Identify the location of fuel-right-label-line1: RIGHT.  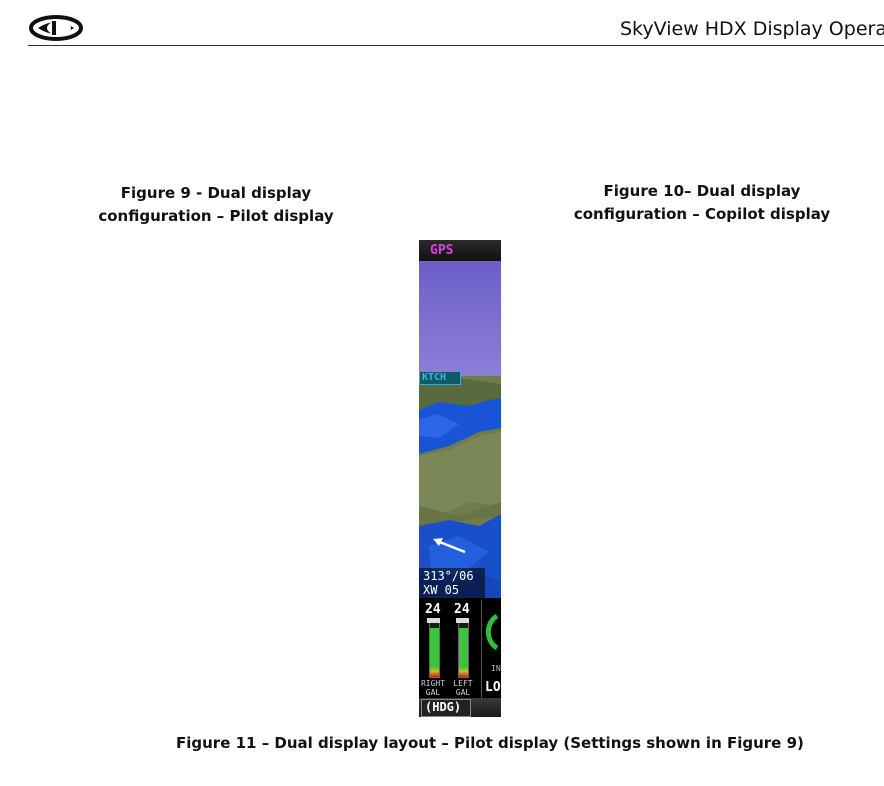
(433, 683).